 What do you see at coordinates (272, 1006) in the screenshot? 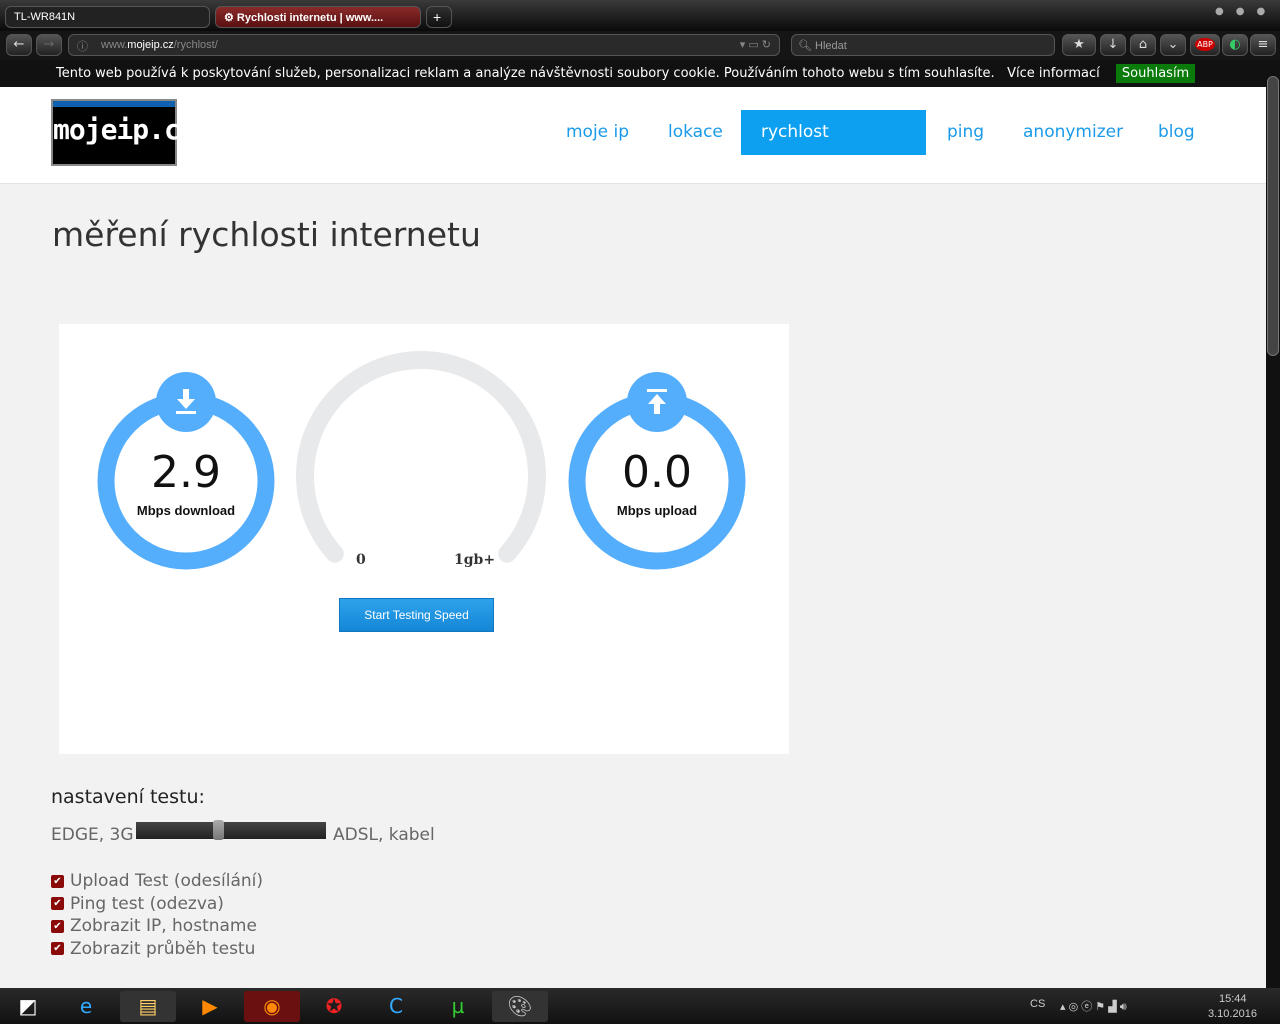
I see `firefox-icon: ◉` at bounding box center [272, 1006].